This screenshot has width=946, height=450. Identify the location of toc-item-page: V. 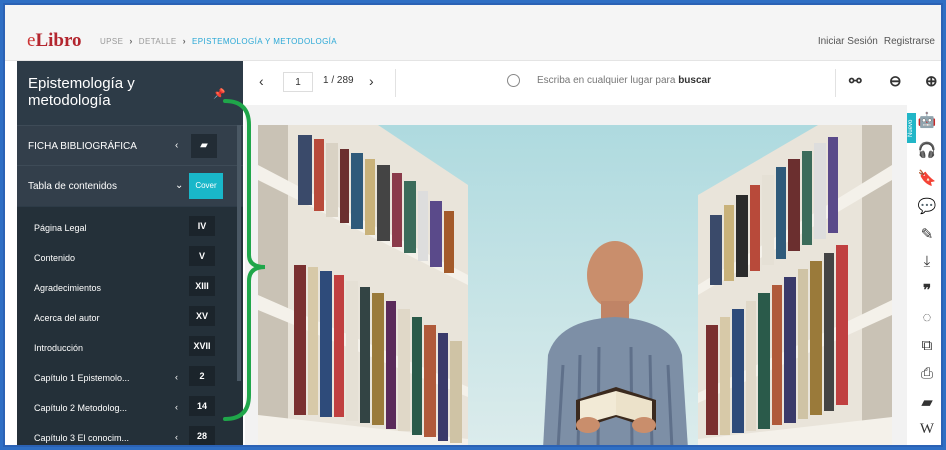
(202, 256).